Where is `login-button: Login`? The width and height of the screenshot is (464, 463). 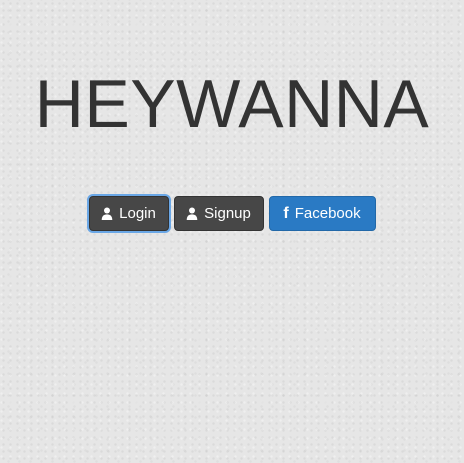 login-button: Login is located at coordinates (128, 213).